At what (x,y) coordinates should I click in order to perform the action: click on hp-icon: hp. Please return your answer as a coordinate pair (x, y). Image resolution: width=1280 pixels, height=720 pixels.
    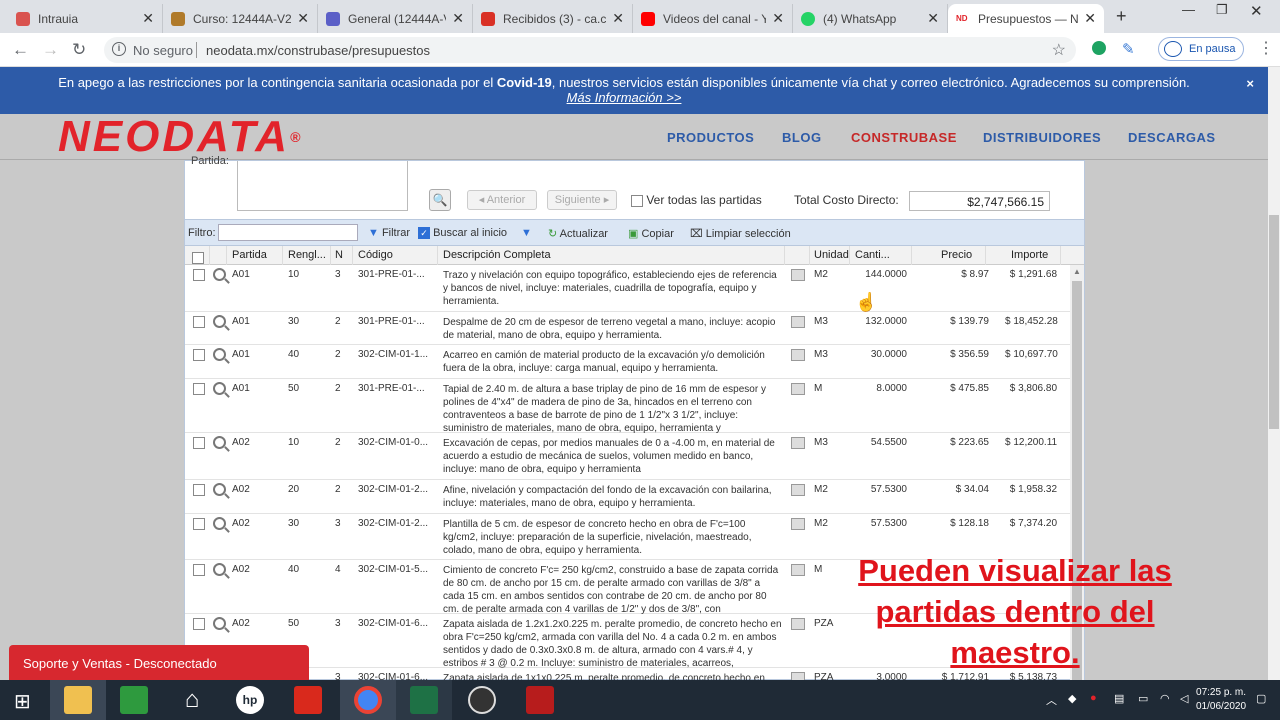
    Looking at the image, I should click on (250, 700).